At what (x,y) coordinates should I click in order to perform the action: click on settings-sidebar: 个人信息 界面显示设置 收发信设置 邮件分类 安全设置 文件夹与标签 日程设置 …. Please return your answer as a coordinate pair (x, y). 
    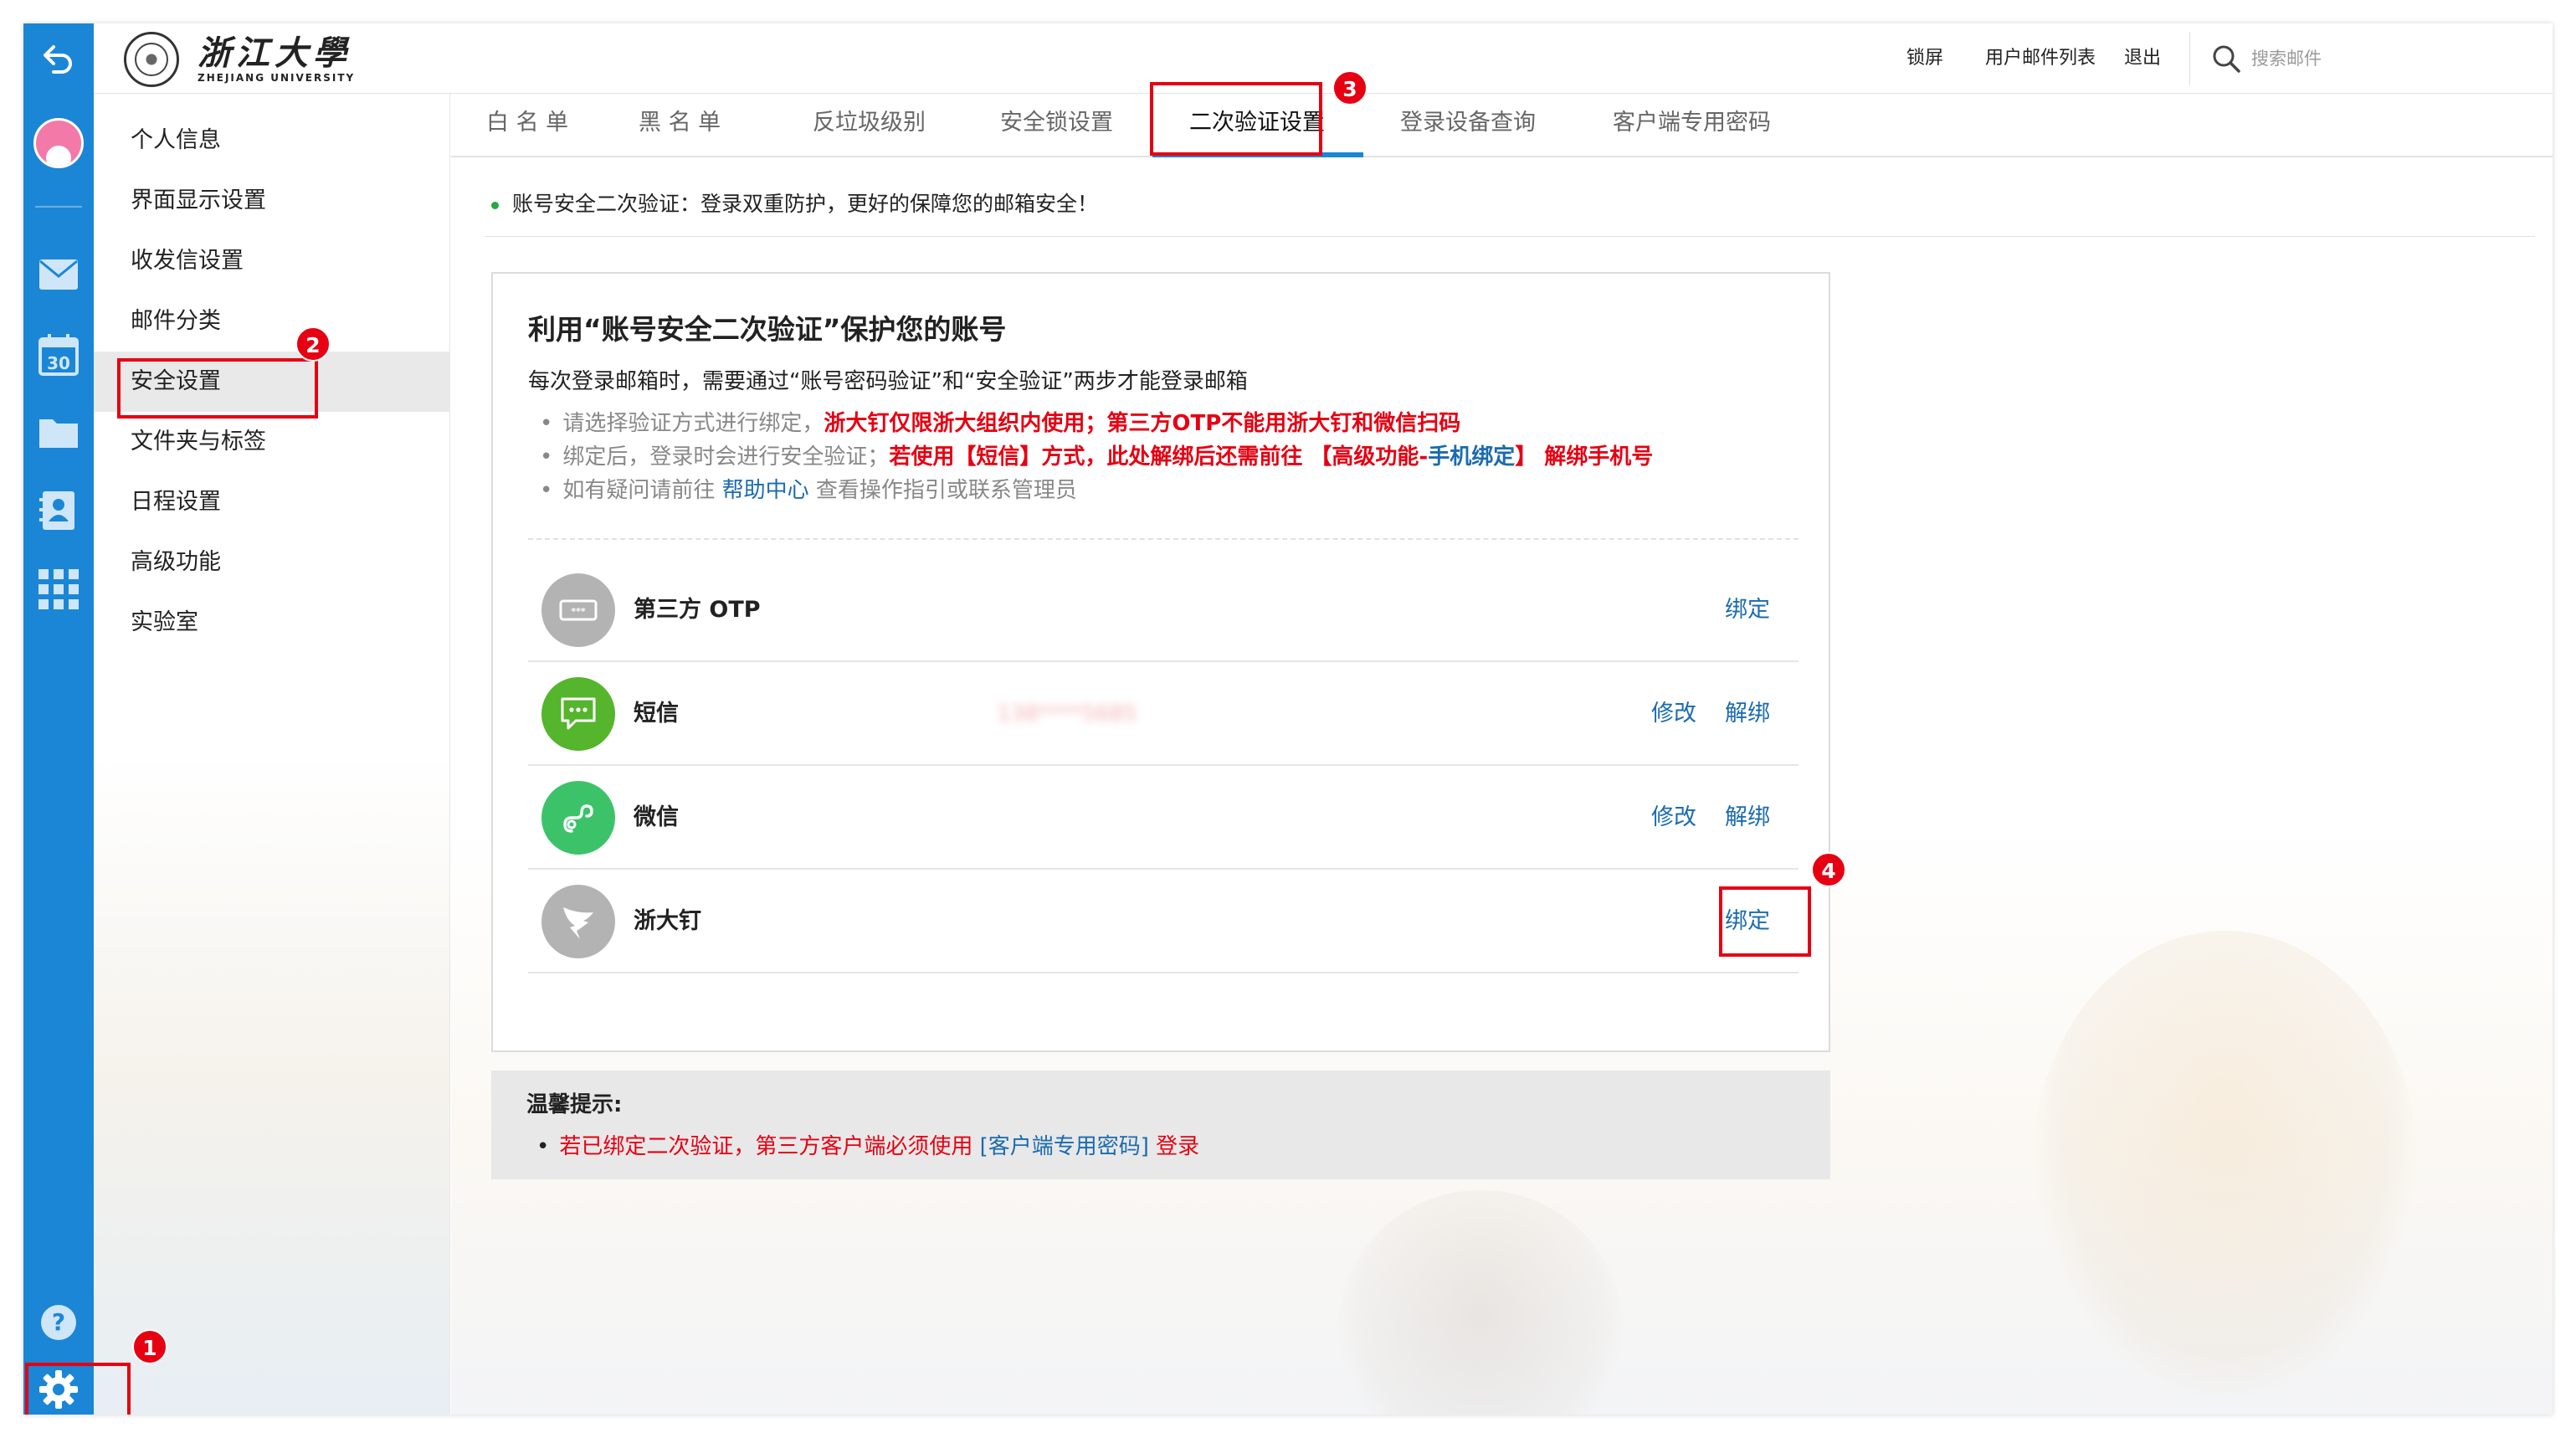
    Looking at the image, I should click on (272, 754).